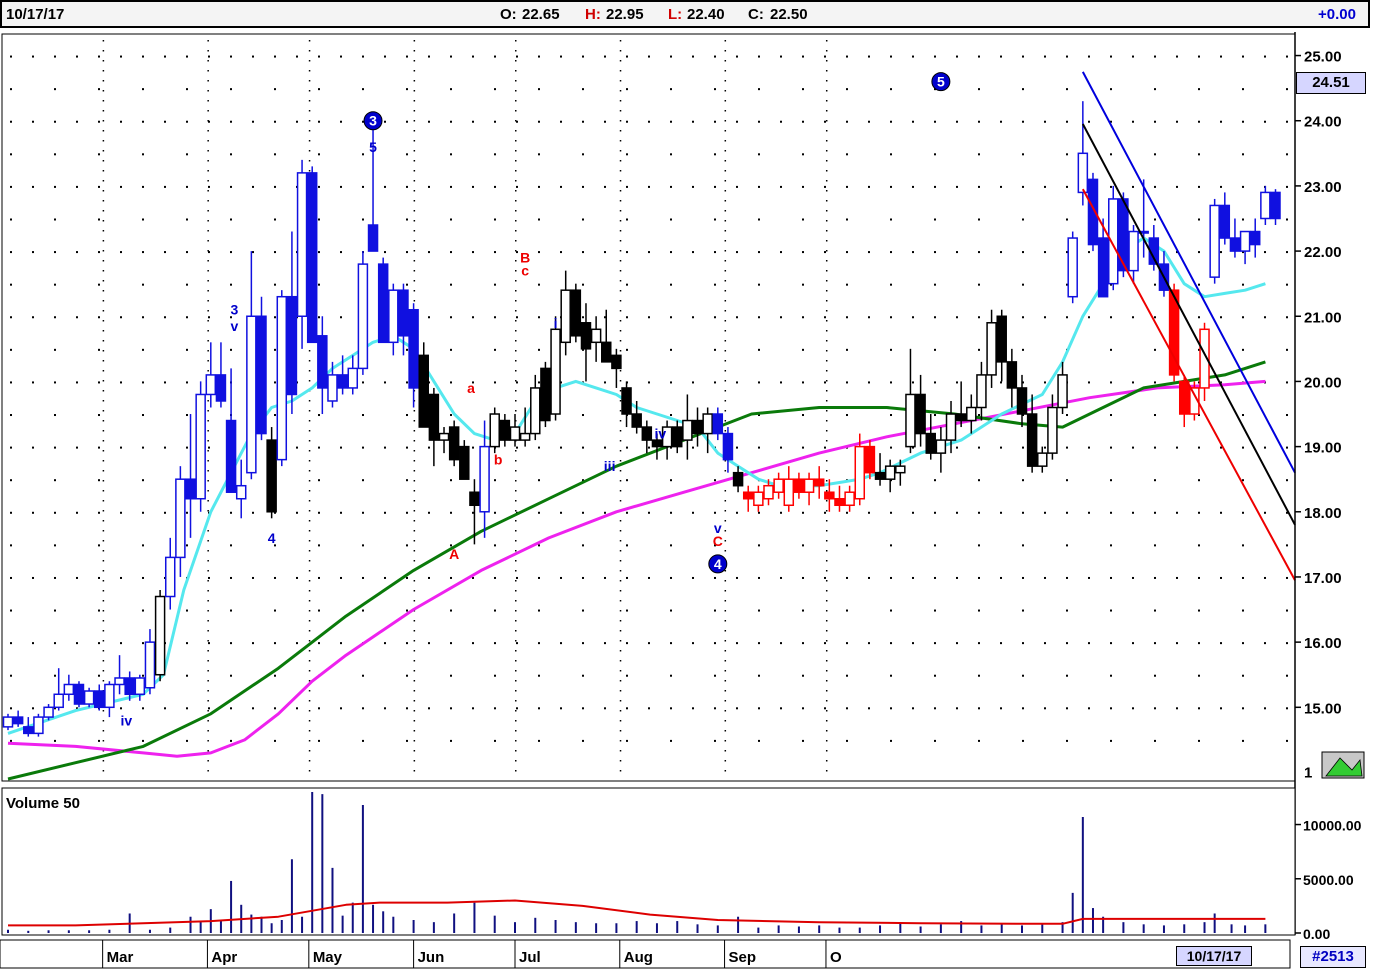  I want to click on month-label: Apr, so click(224, 957).